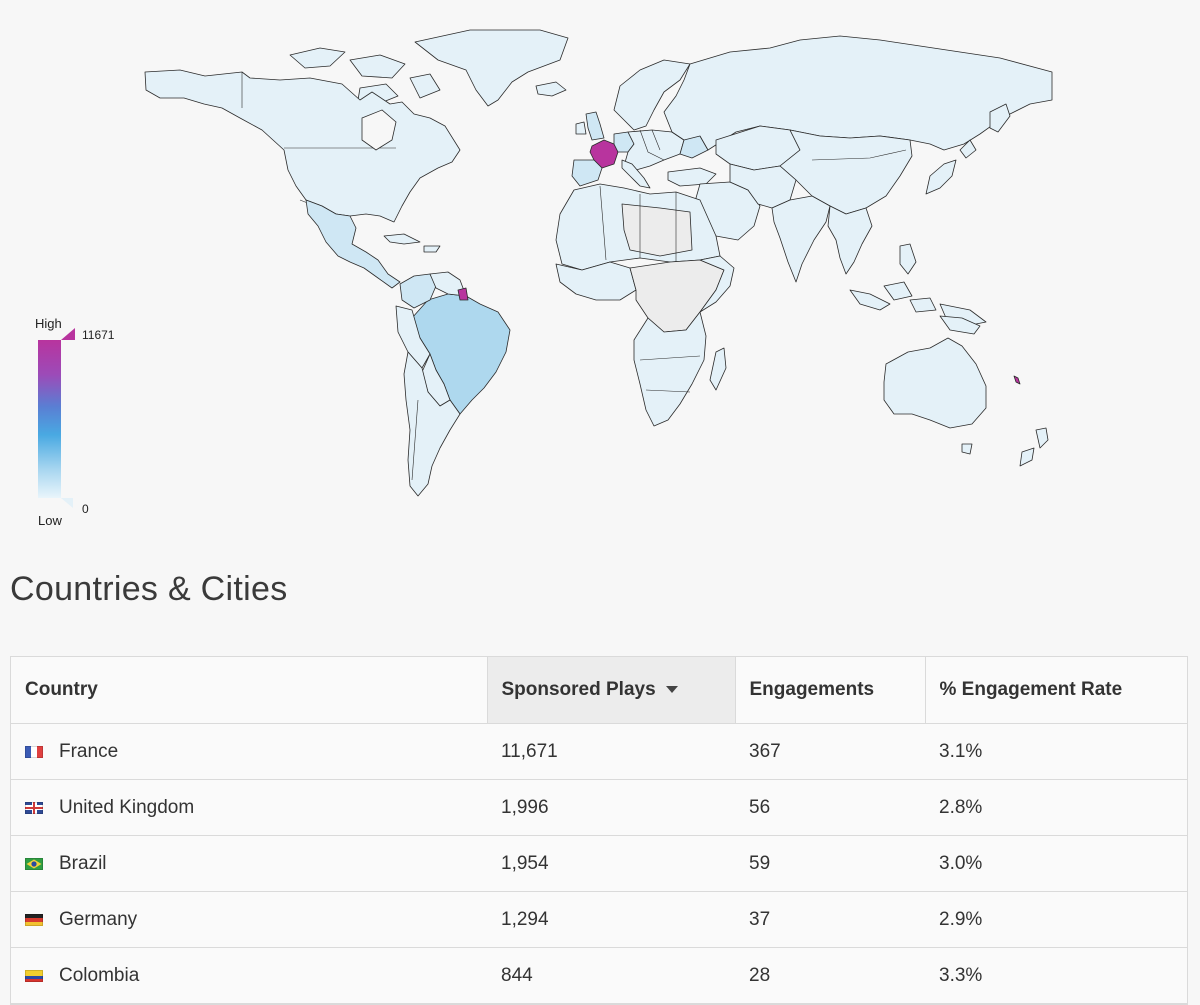 Image resolution: width=1200 pixels, height=1005 pixels. Describe the element at coordinates (812, 689) in the screenshot. I see `column-header-label: Engagements` at that location.